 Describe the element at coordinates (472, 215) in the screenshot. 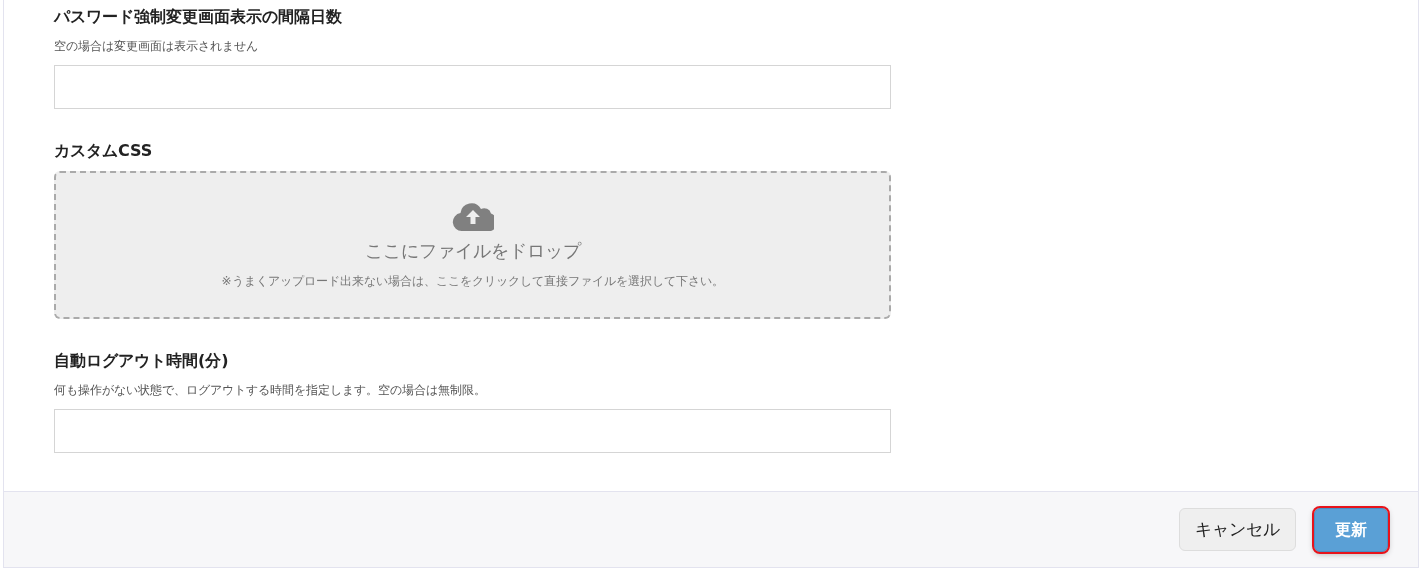

I see `cloud-upload-icon` at that location.